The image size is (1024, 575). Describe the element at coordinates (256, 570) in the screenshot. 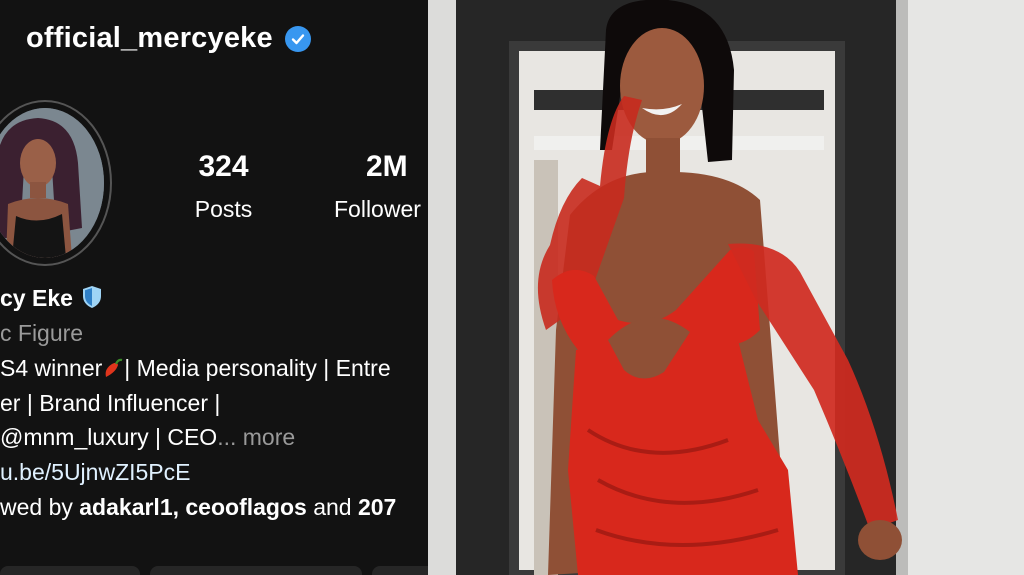

I see `message-button` at that location.